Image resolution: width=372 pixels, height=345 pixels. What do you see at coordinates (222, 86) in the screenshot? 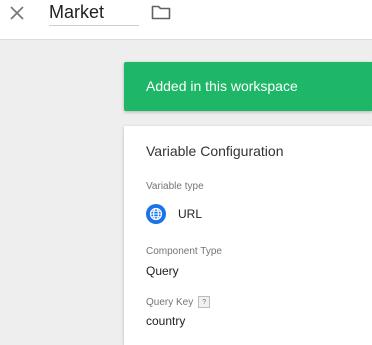
I see `banner-text: Added in this workspace` at bounding box center [222, 86].